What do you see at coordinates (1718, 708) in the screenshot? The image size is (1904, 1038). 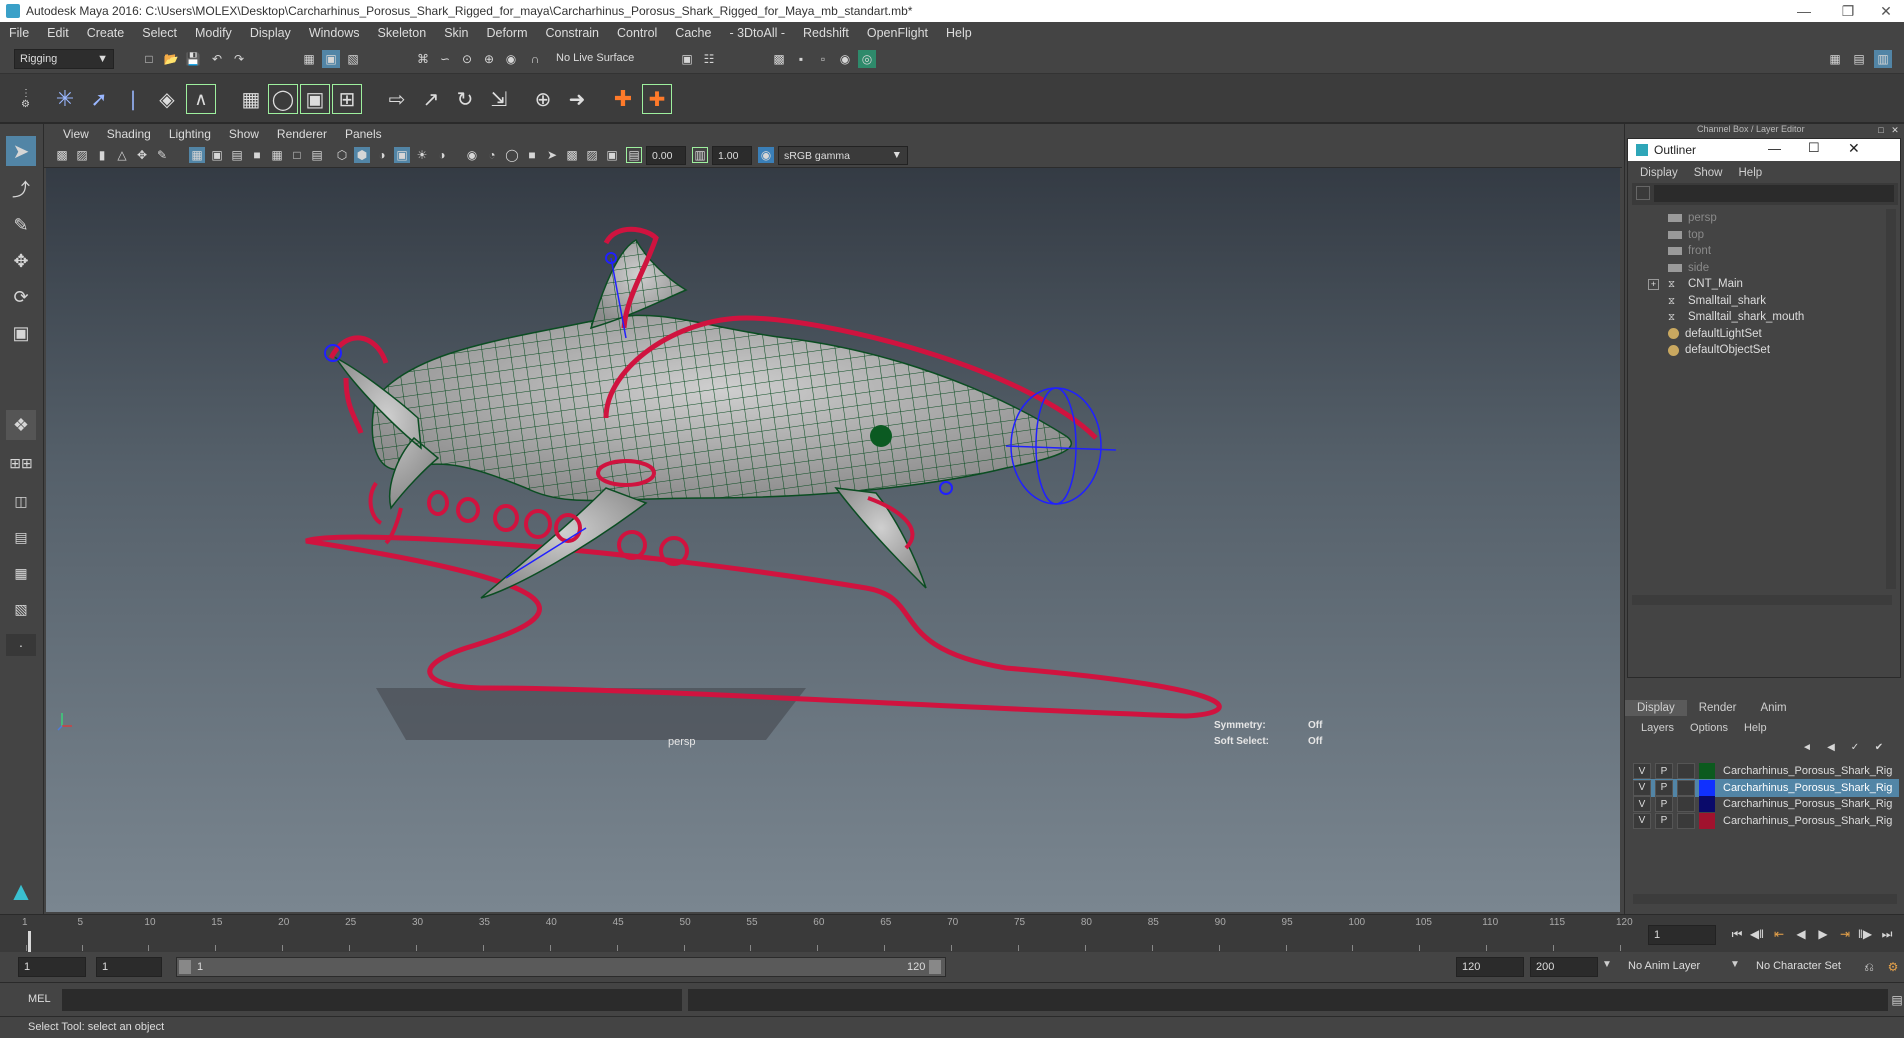 I see `layer-tab-render: Render` at bounding box center [1718, 708].